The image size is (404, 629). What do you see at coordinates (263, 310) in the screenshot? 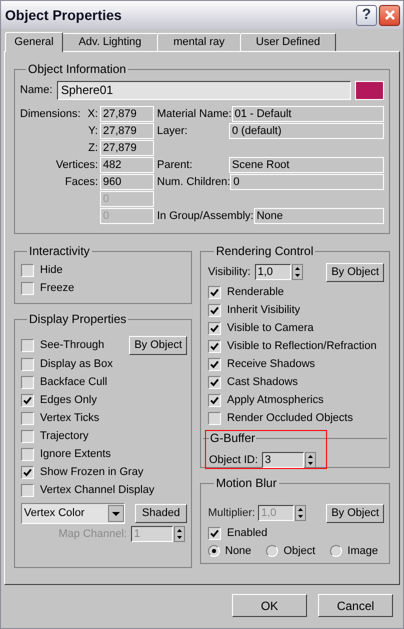
I see `checkbox-label: Inherit Visibility` at bounding box center [263, 310].